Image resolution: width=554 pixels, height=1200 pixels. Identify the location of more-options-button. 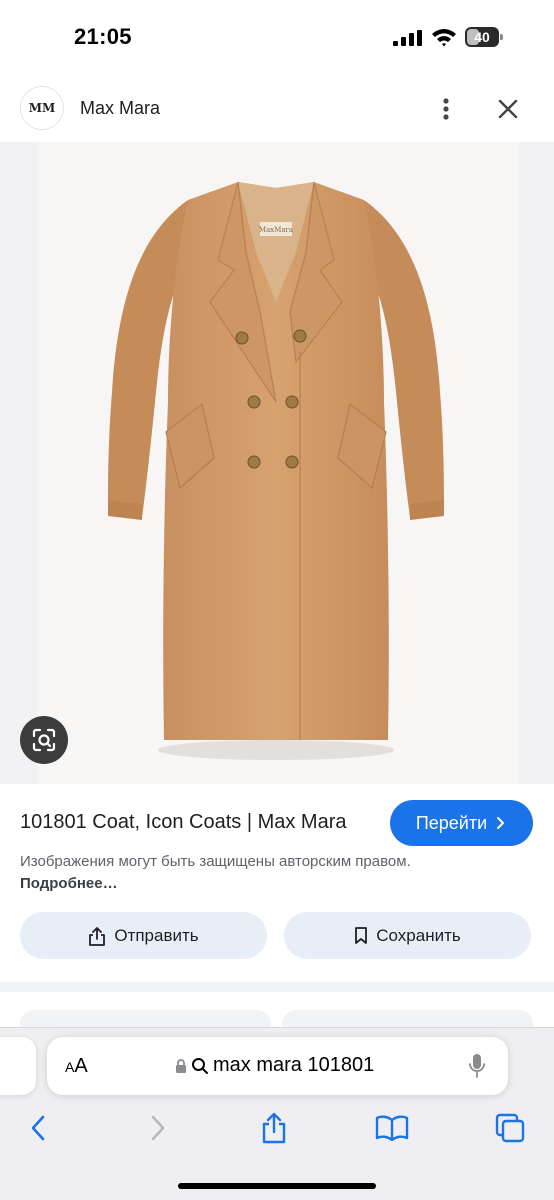
(446, 109).